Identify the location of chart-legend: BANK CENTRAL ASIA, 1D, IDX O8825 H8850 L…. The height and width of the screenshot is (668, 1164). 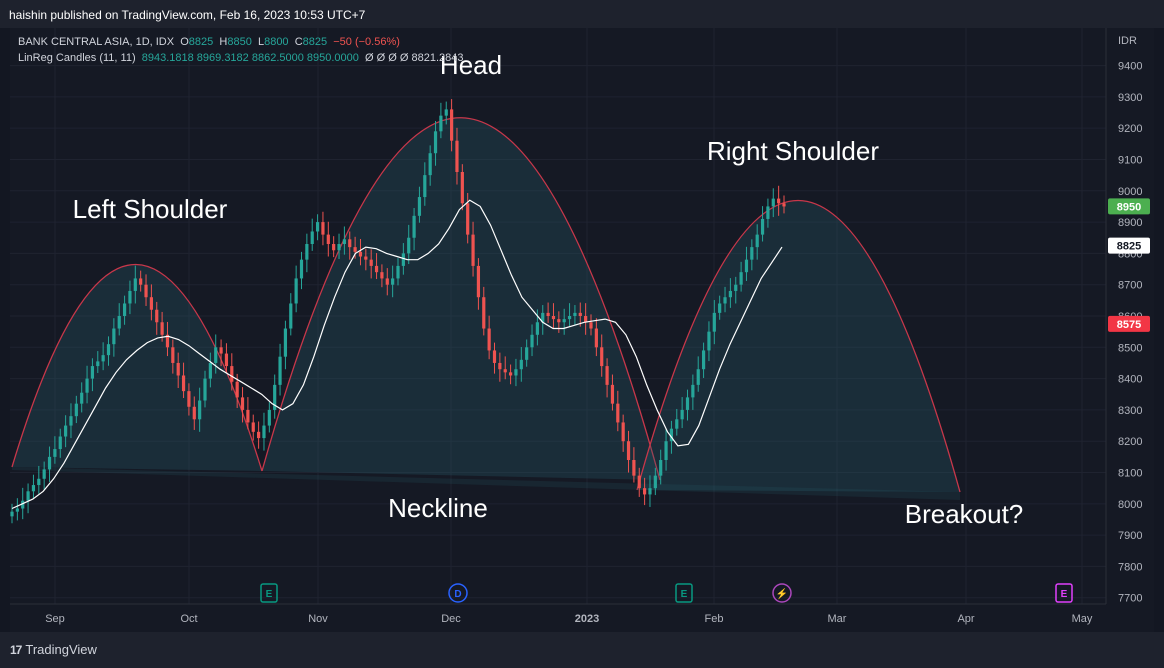
(240, 50).